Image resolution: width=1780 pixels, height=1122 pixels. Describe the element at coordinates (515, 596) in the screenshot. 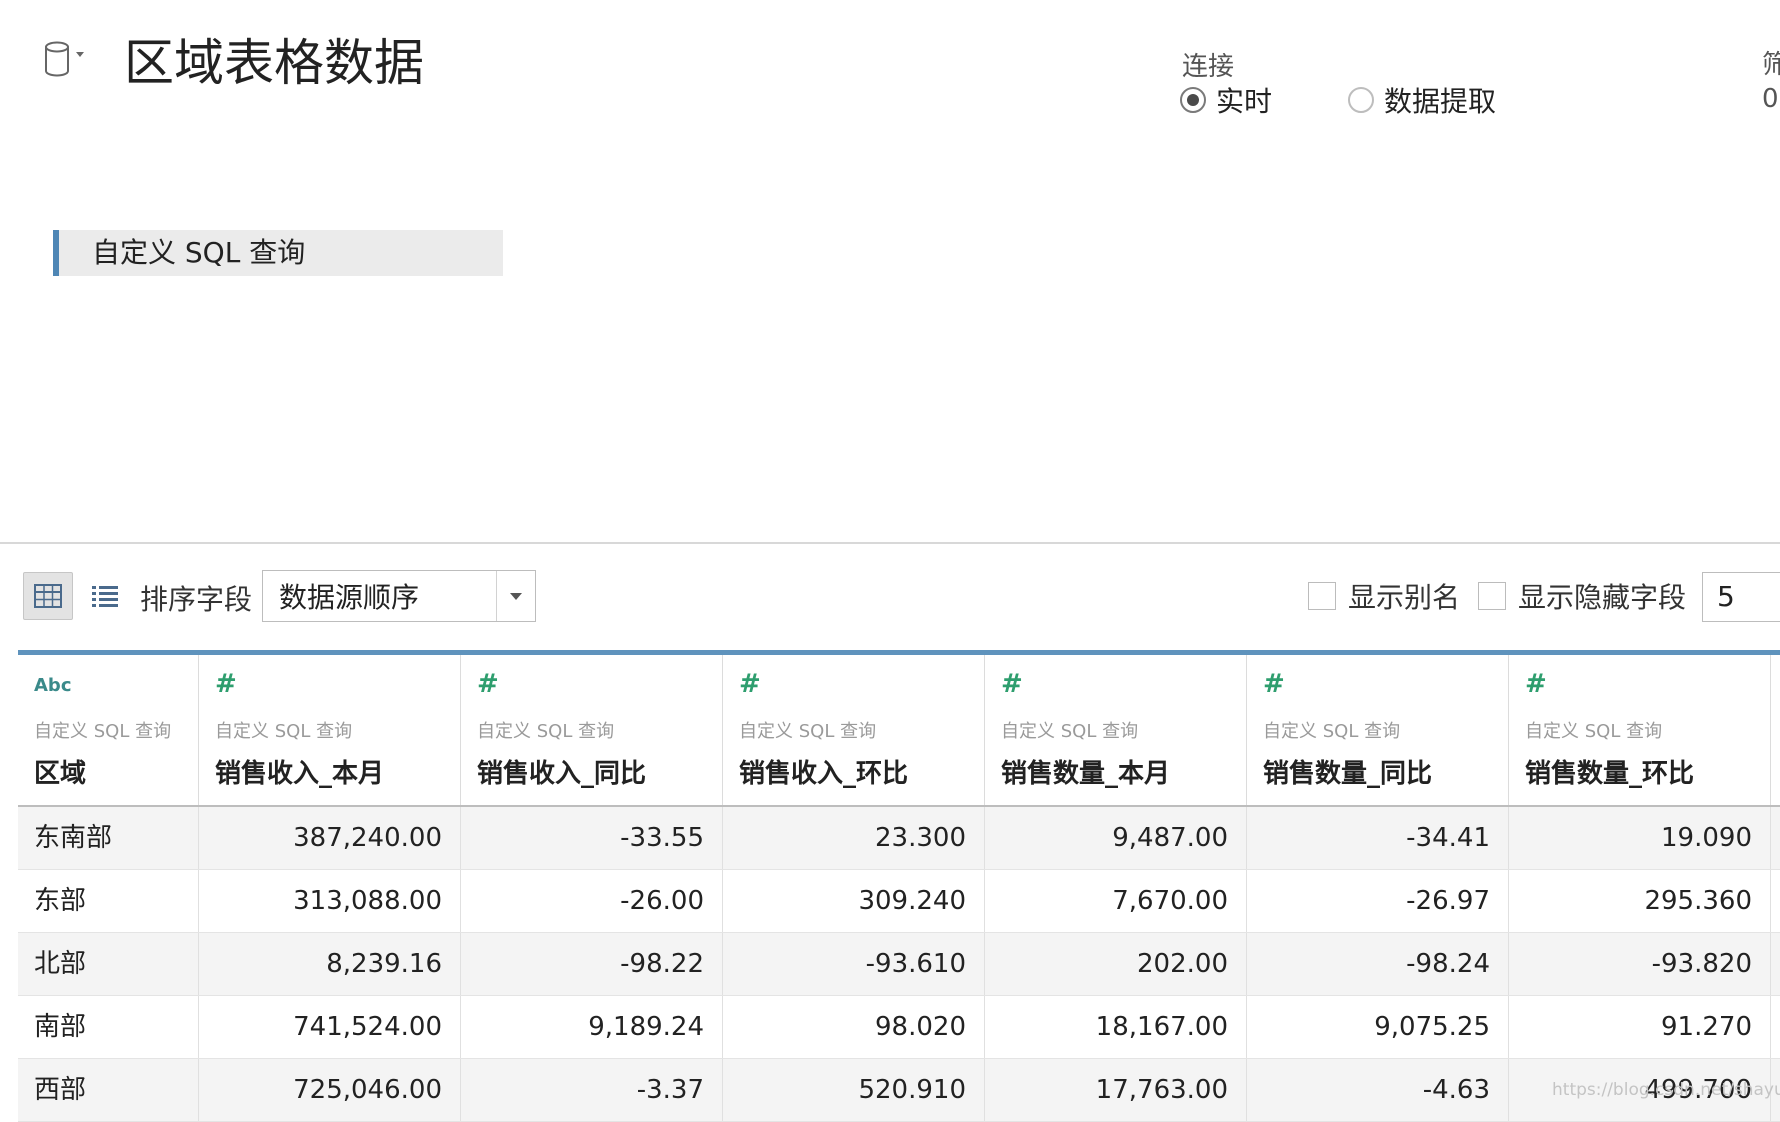

I see `chevron-down-icon` at that location.